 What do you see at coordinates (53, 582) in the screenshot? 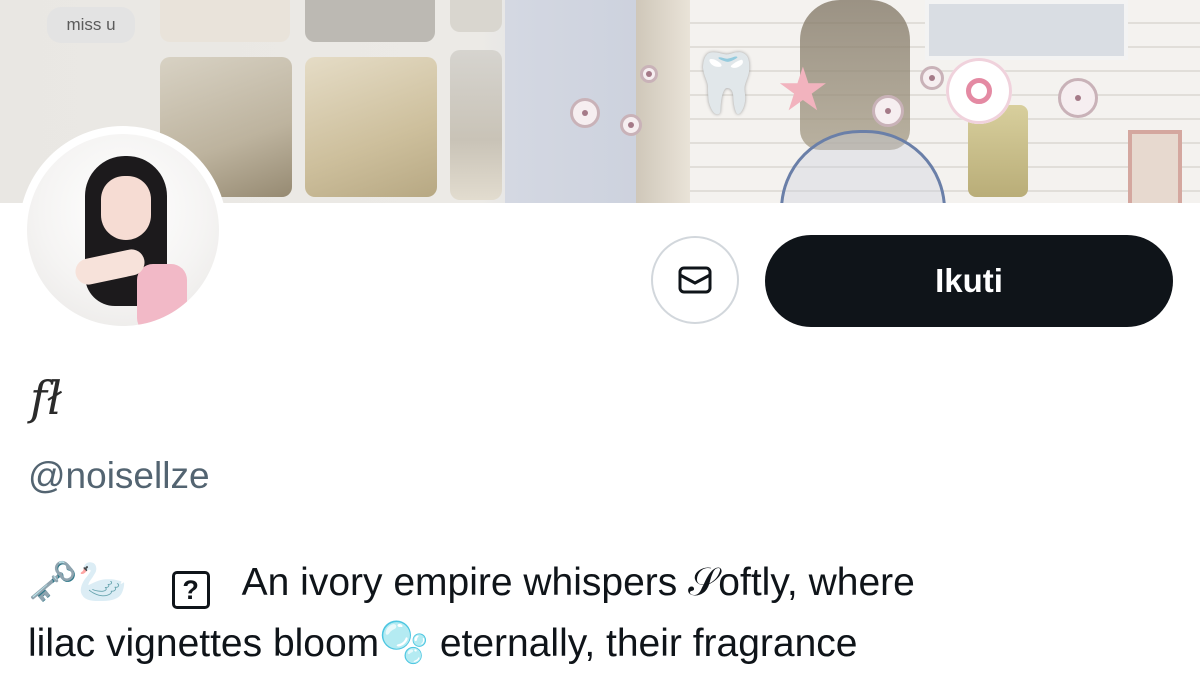
I see `key-emoji-icon: 🗝️` at bounding box center [53, 582].